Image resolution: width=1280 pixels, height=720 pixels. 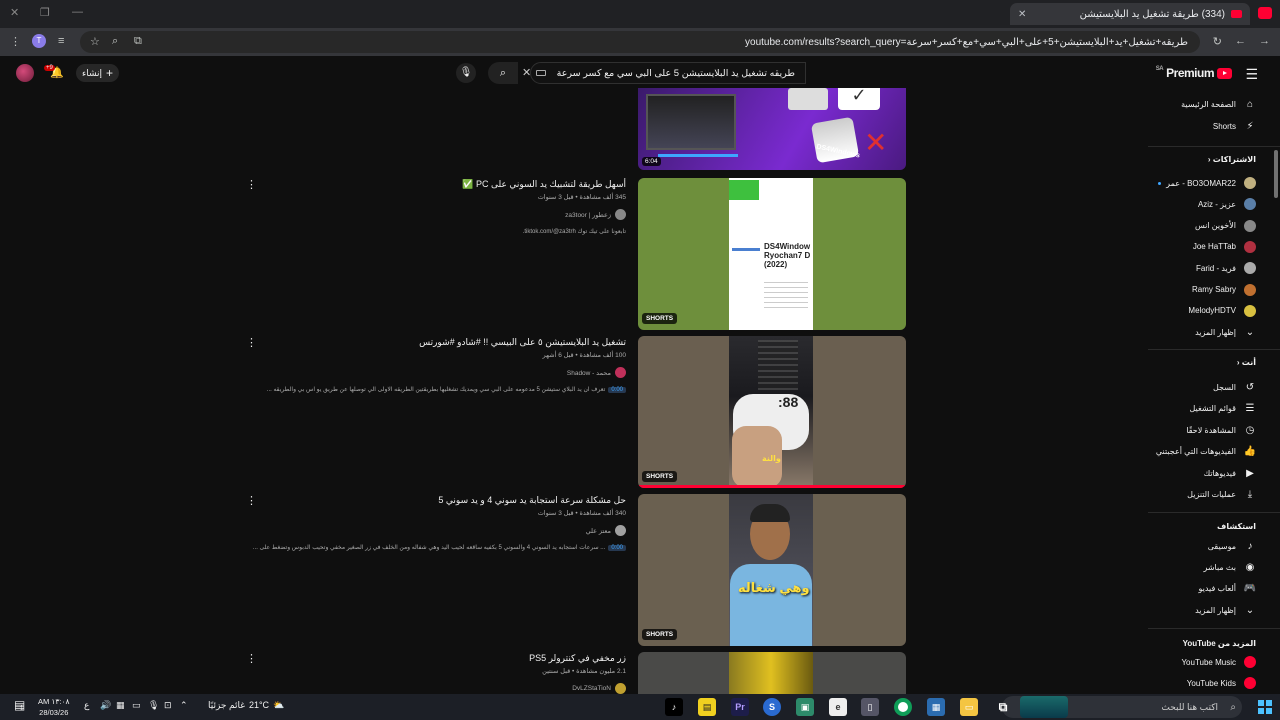 What do you see at coordinates (1226, 268) in the screenshot?
I see `sidebar-subscription: فريد - Farid` at bounding box center [1226, 268].